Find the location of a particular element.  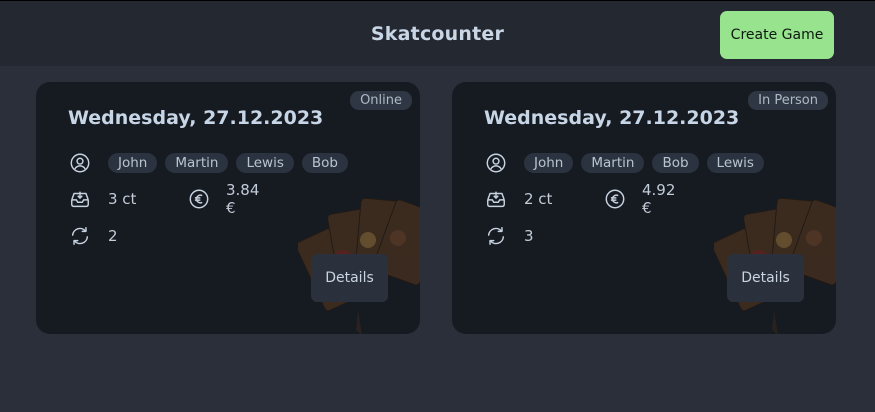

create-game-button: Create Game is located at coordinates (777, 35).